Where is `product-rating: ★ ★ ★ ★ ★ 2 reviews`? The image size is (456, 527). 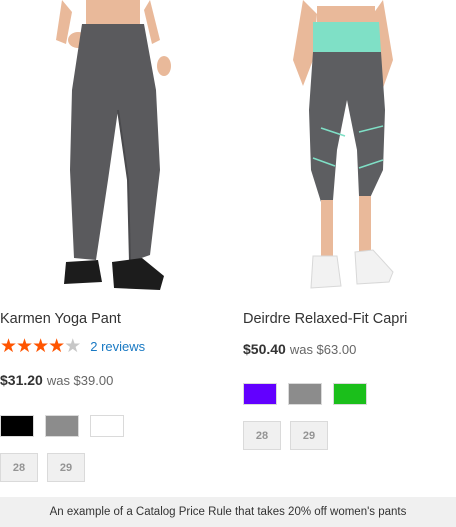 product-rating: ★ ★ ★ ★ ★ 2 reviews is located at coordinates (72, 346).